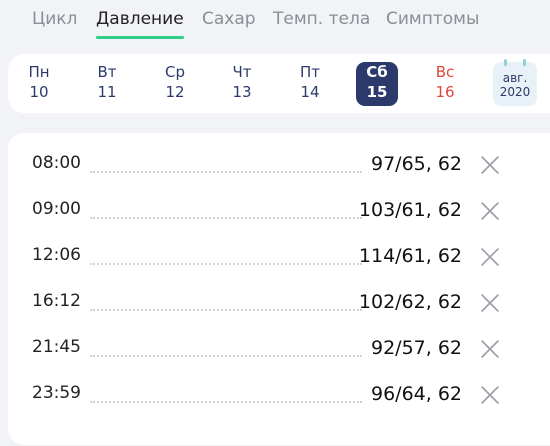 This screenshot has width=550, height=446. Describe the element at coordinates (515, 78) in the screenshot. I see `calendar-month: авг.` at that location.